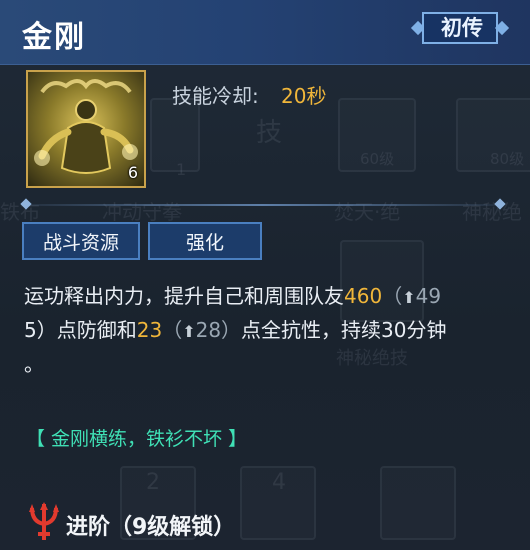 This screenshot has width=530, height=550. Describe the element at coordinates (492, 212) in the screenshot. I see `bg-skill-name: 神秘绝` at that location.